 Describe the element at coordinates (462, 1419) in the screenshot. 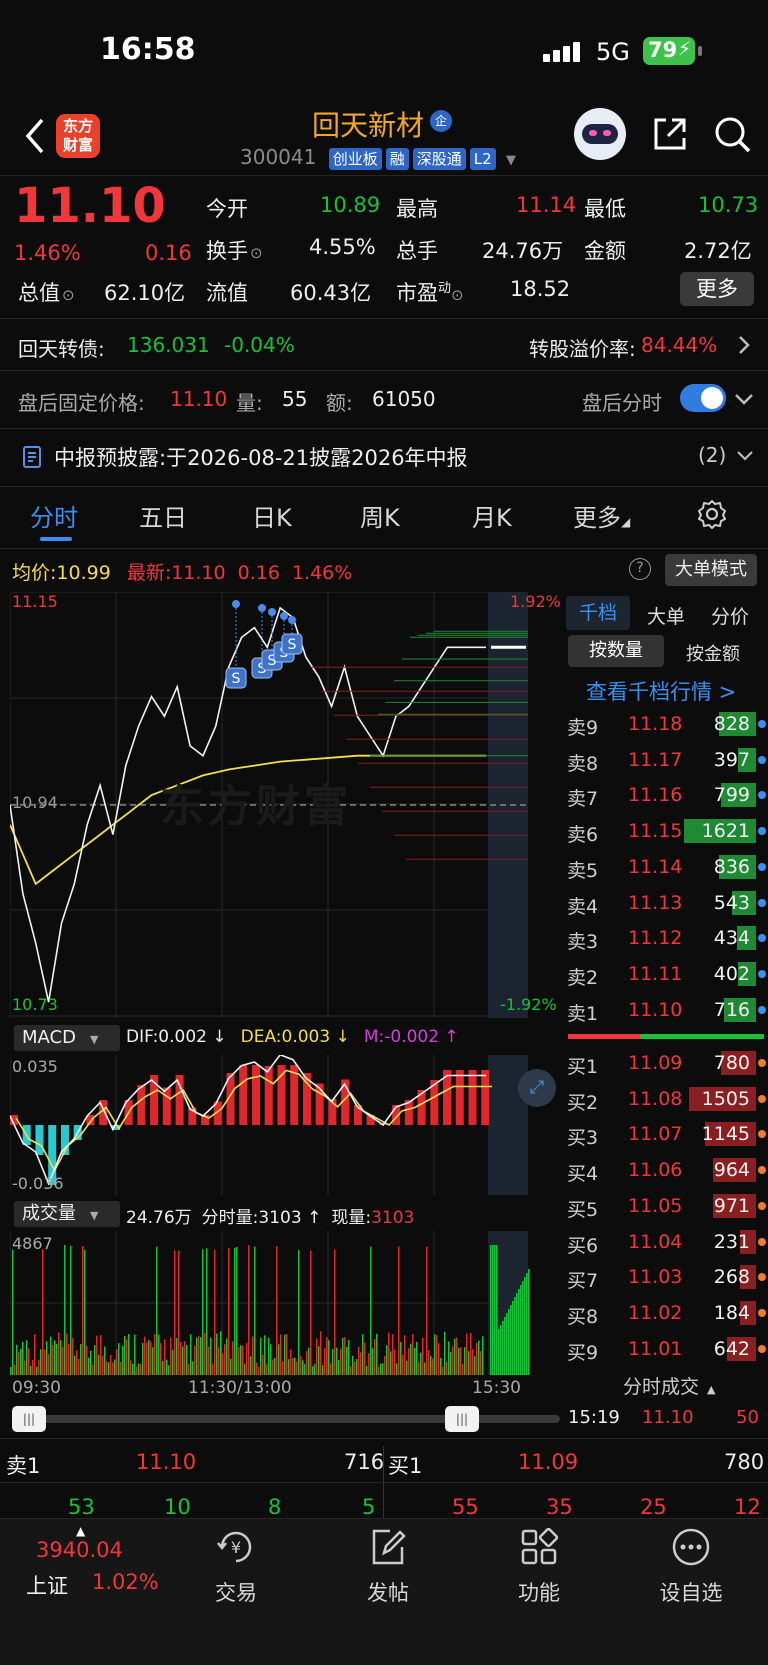

I see `range-handle-right: |||` at that location.